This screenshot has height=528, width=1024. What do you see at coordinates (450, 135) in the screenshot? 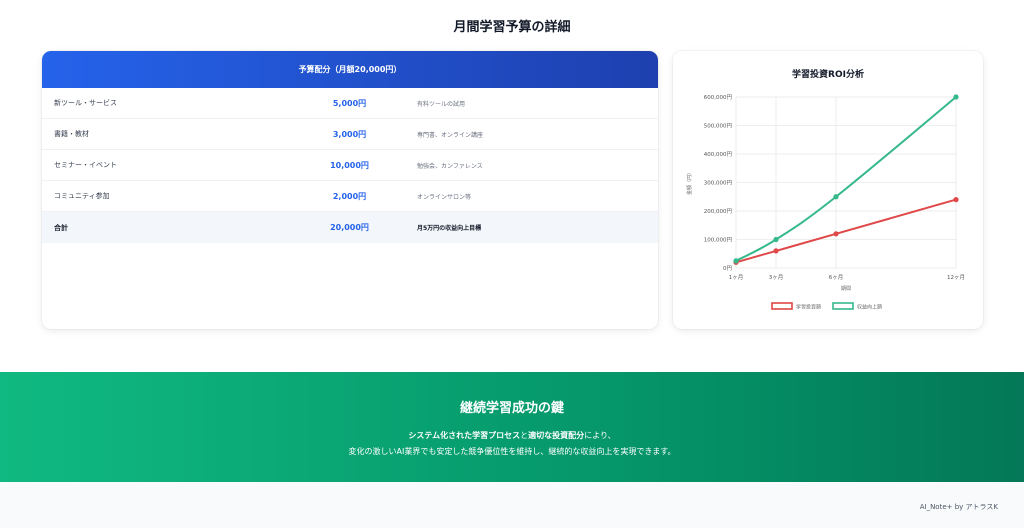
I see `budget-item-note: 専門書、オンライン講座` at bounding box center [450, 135].